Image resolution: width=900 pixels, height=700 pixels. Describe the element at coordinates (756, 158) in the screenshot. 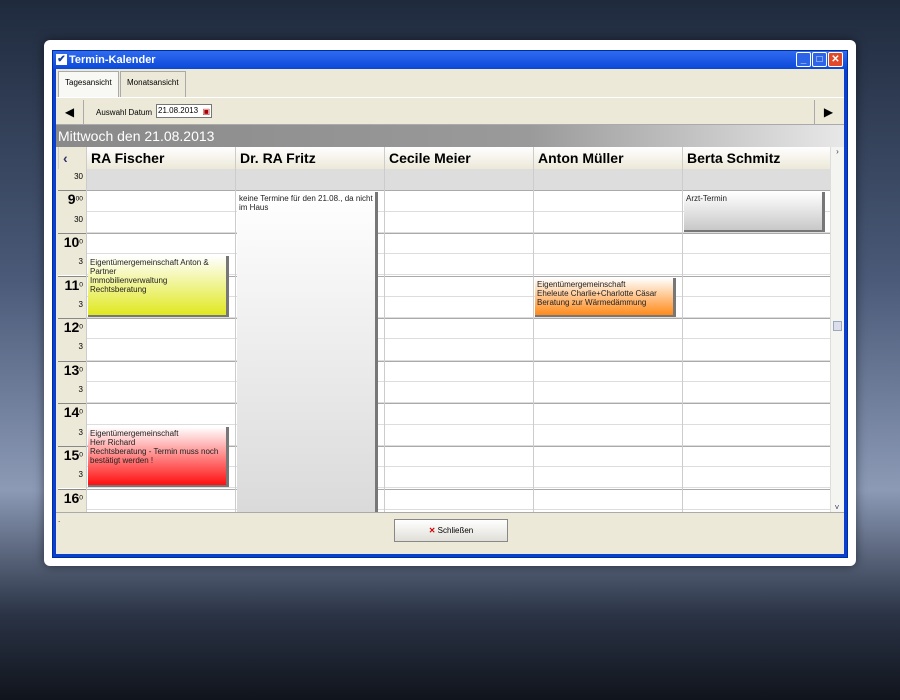

I see `column-header: Berta Schmitz` at that location.